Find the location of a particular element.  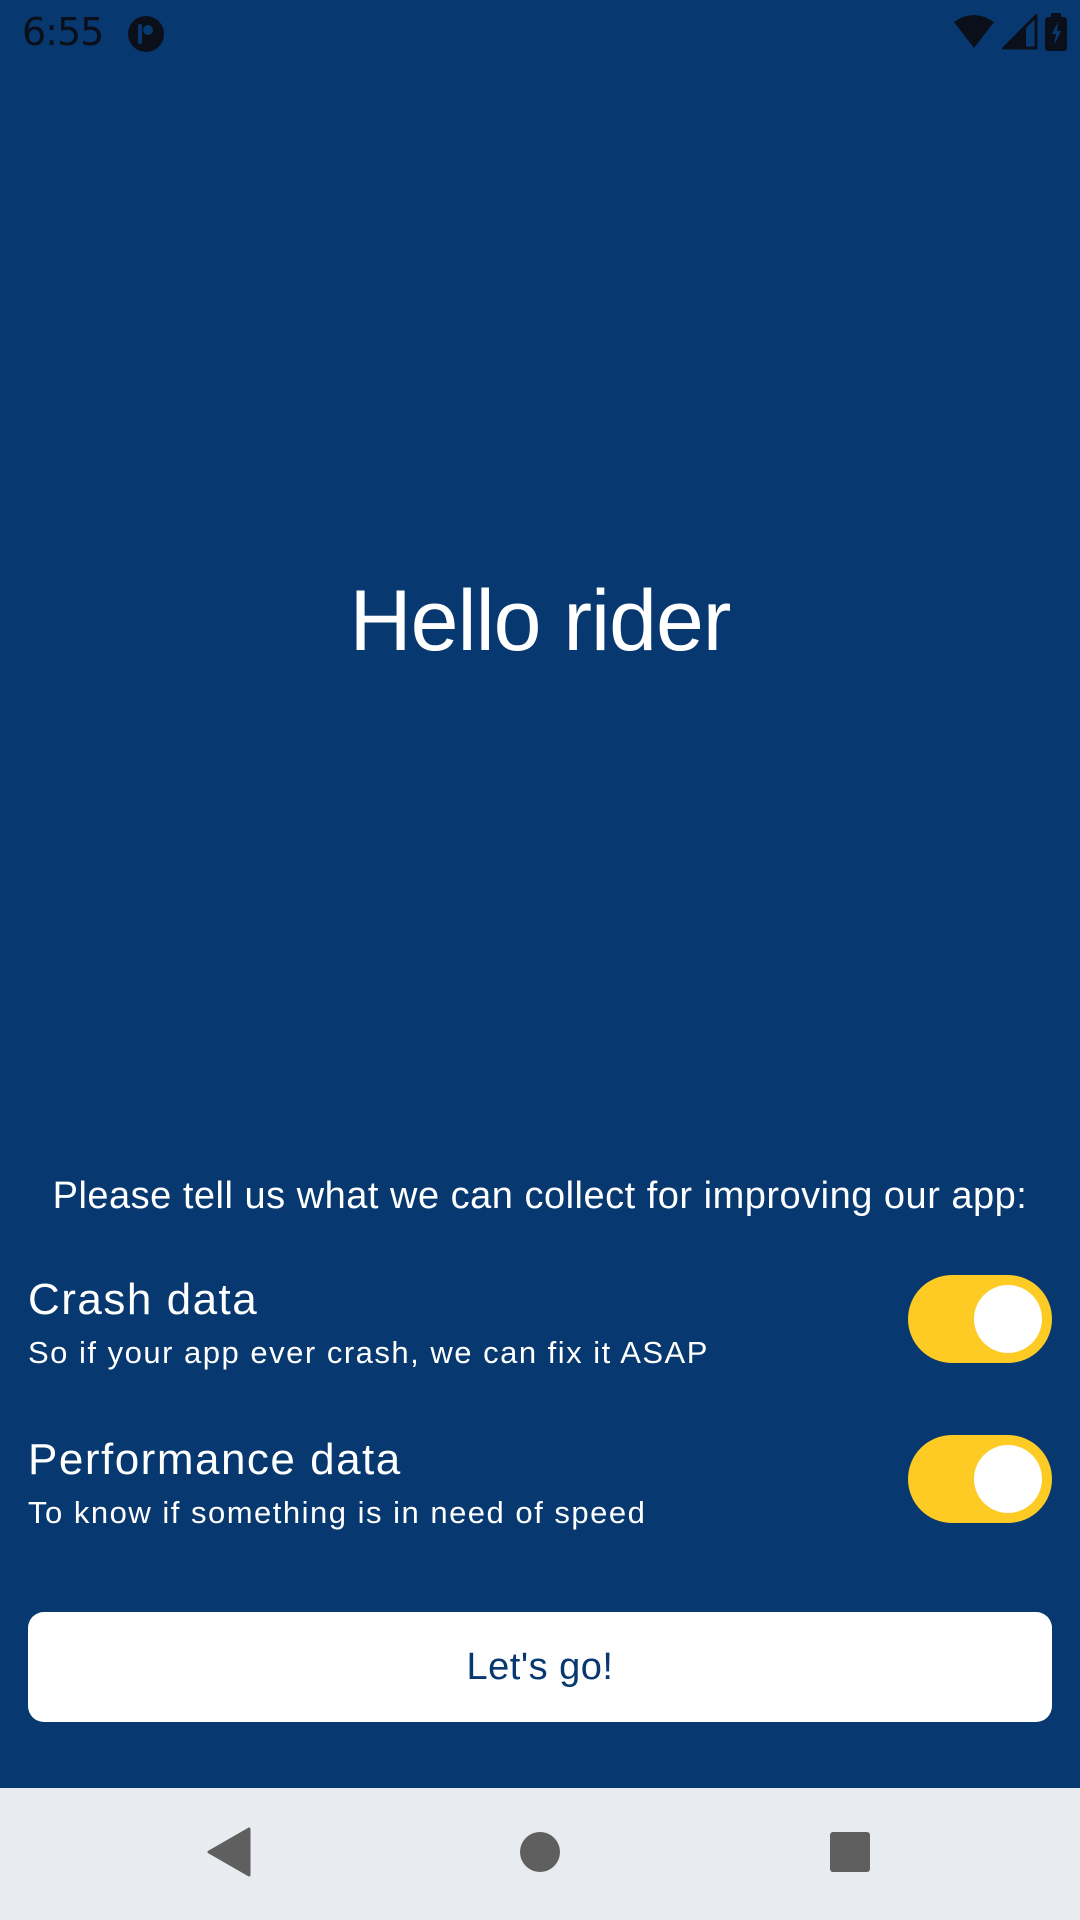

recents-button is located at coordinates (850, 1854).